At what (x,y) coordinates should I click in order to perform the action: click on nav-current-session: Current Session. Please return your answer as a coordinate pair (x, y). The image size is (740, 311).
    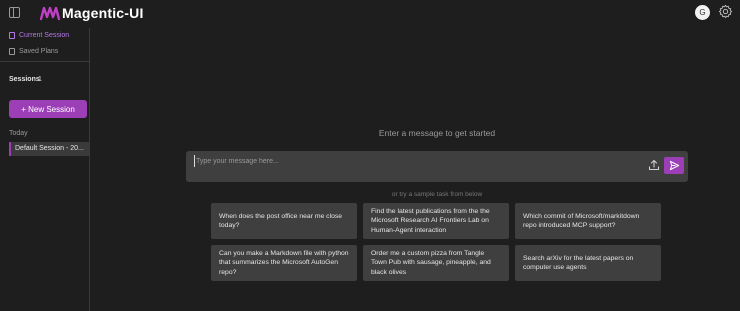
    Looking at the image, I should click on (39, 35).